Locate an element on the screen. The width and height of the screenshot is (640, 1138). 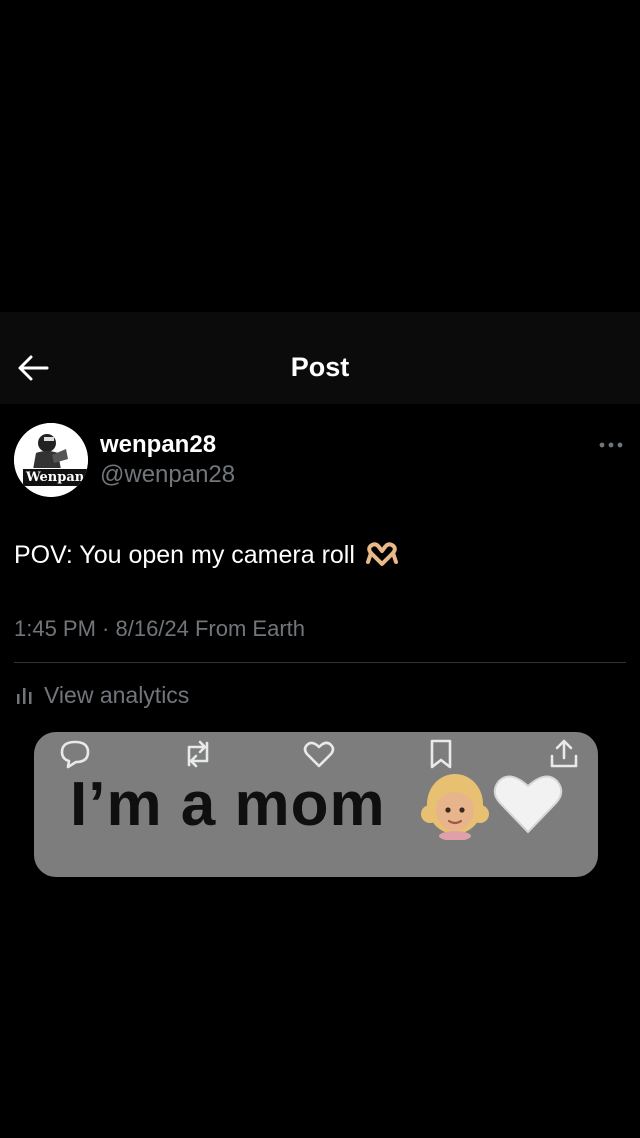
share-button is located at coordinates (564, 754).